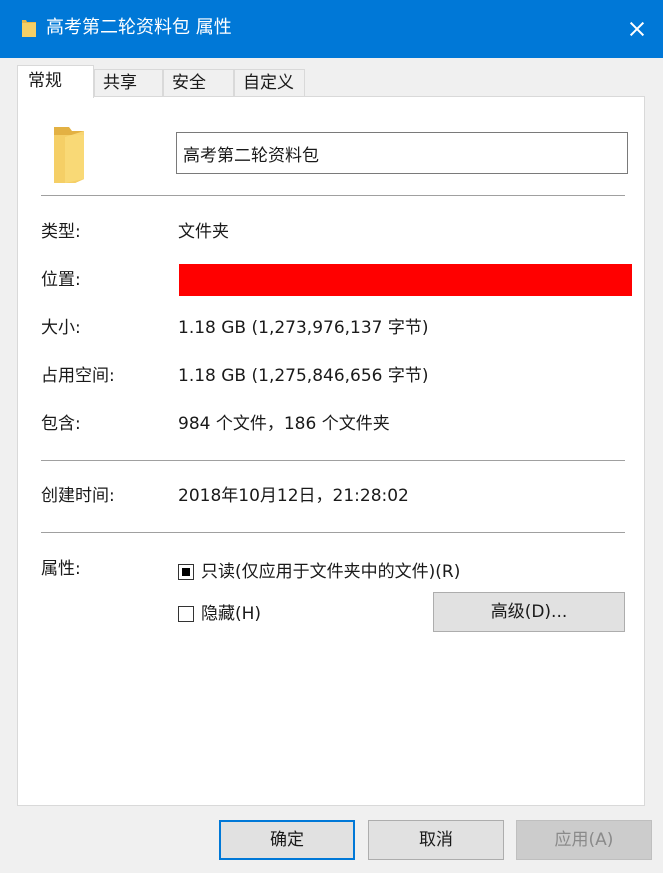 This screenshot has width=663, height=873. Describe the element at coordinates (61, 328) in the screenshot. I see `size-label: 大小:` at that location.